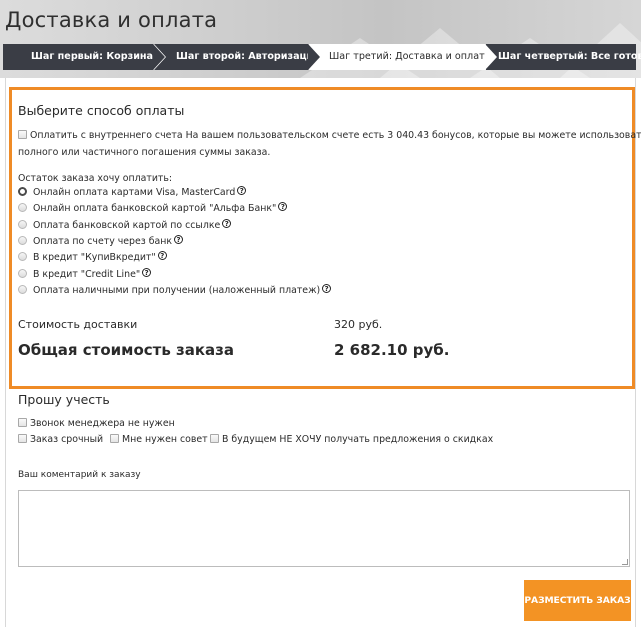 The height and width of the screenshot is (627, 641). Describe the element at coordinates (22, 134) in the screenshot. I see `bonus-checkbox` at that location.